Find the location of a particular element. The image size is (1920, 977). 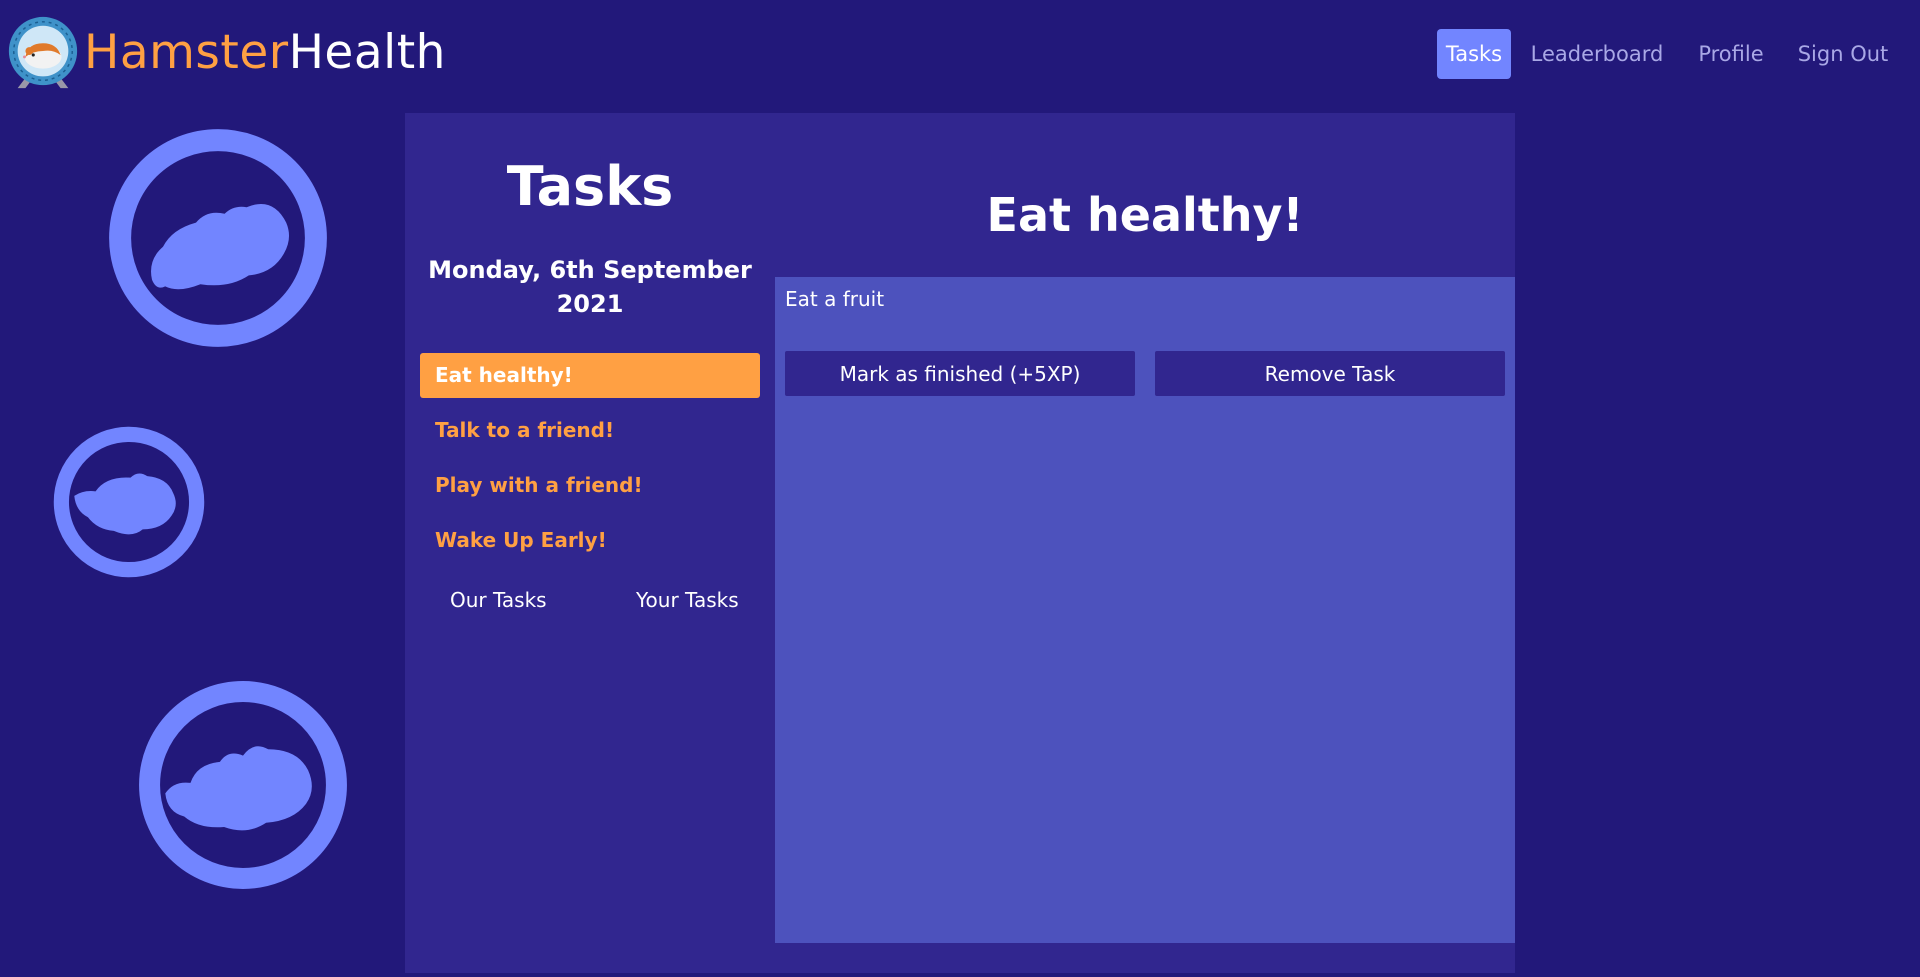

current-date: Monday, 6th September 2021 is located at coordinates (590, 287).